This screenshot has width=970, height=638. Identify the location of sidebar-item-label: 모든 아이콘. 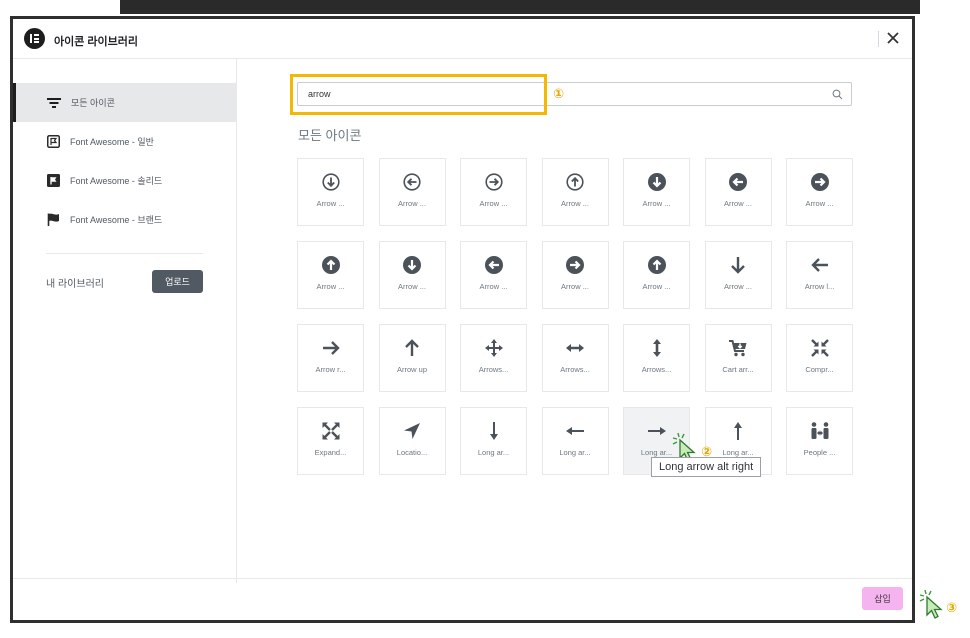
(93, 103).